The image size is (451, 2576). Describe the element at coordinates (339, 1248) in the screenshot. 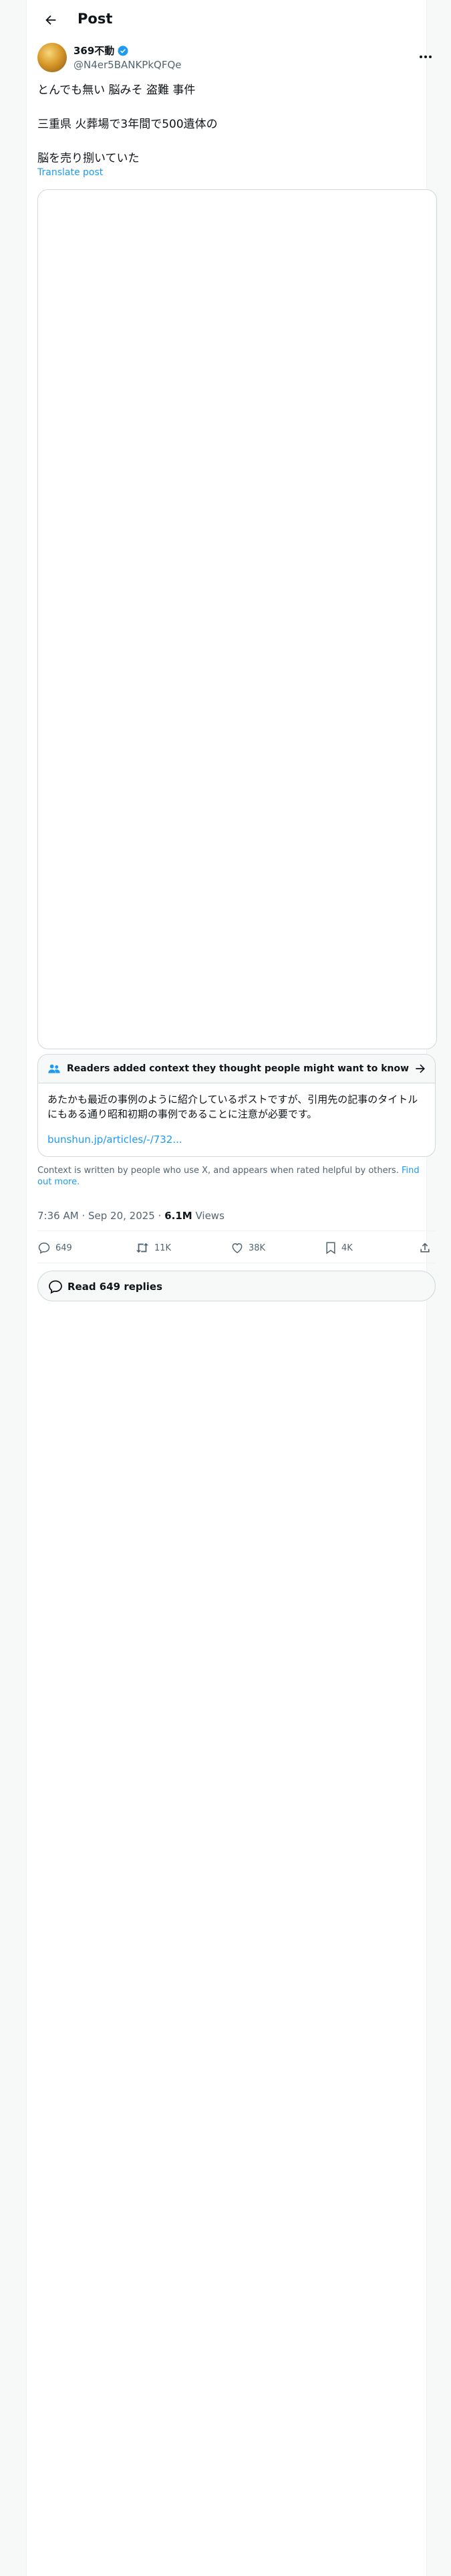

I see `bookmark-button: 4K` at that location.